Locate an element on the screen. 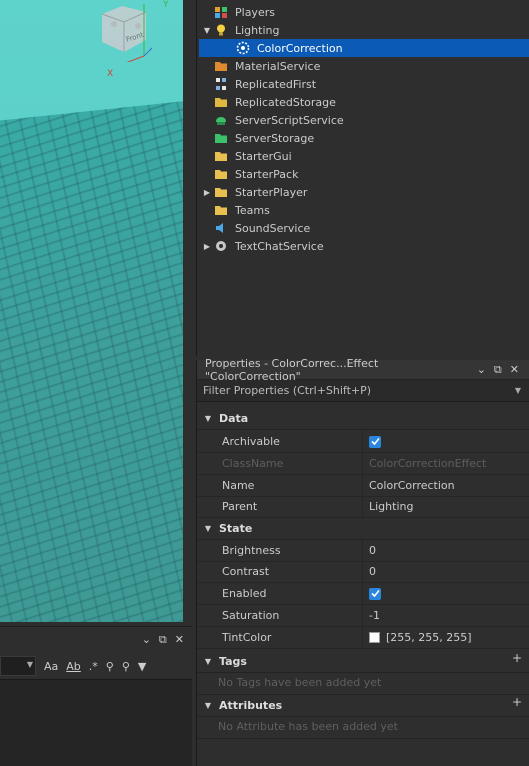 The width and height of the screenshot is (529, 766). search-next-icon: ⚲ is located at coordinates (126, 666).